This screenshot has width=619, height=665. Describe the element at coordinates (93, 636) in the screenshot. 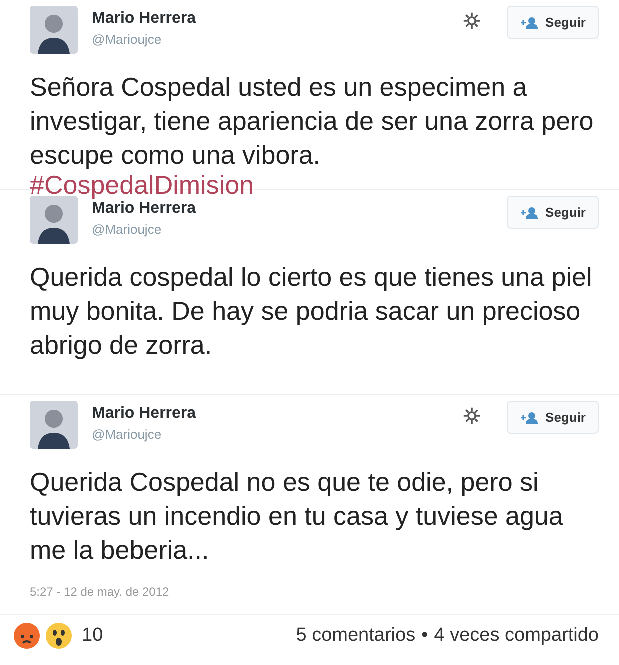

I see `reaction-count: 10` at that location.